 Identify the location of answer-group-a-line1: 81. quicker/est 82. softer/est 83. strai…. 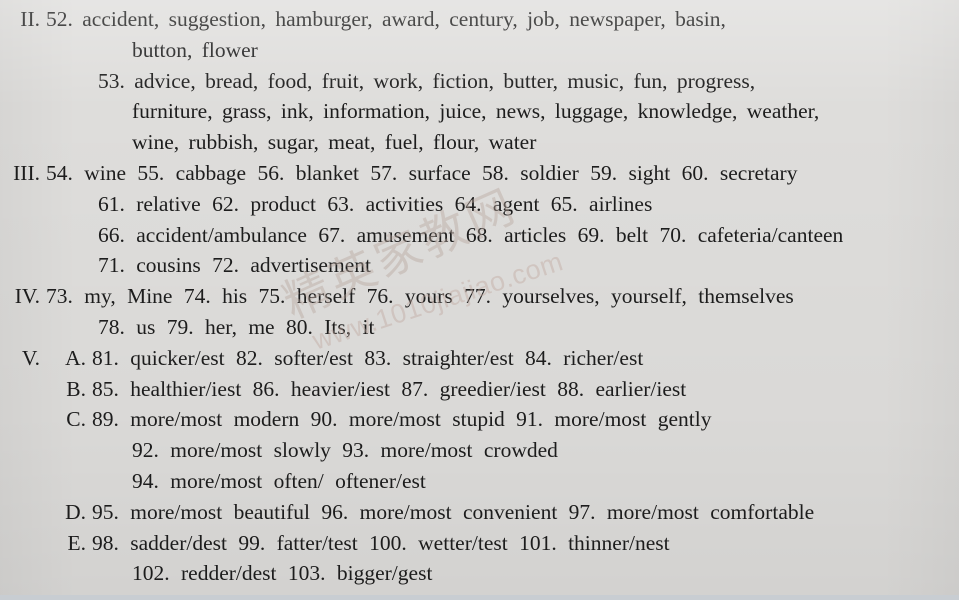
(368, 357).